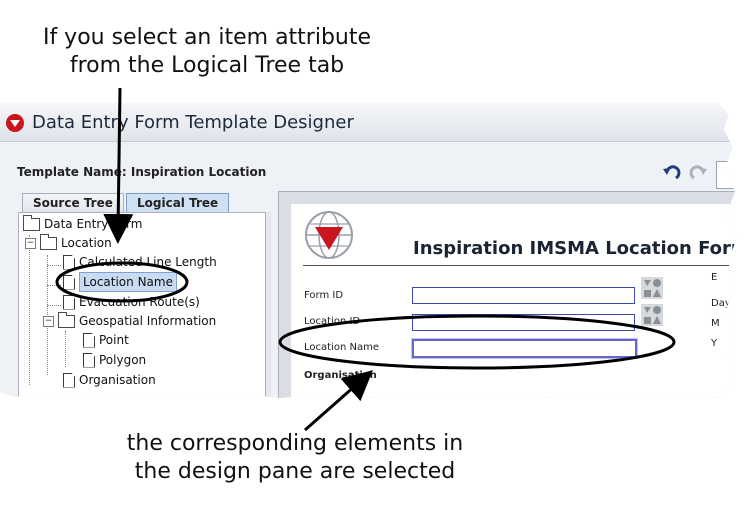 Image resolution: width=756 pixels, height=514 pixels. Describe the element at coordinates (340, 375) in the screenshot. I see `organisation-section-label: Organisation` at that location.